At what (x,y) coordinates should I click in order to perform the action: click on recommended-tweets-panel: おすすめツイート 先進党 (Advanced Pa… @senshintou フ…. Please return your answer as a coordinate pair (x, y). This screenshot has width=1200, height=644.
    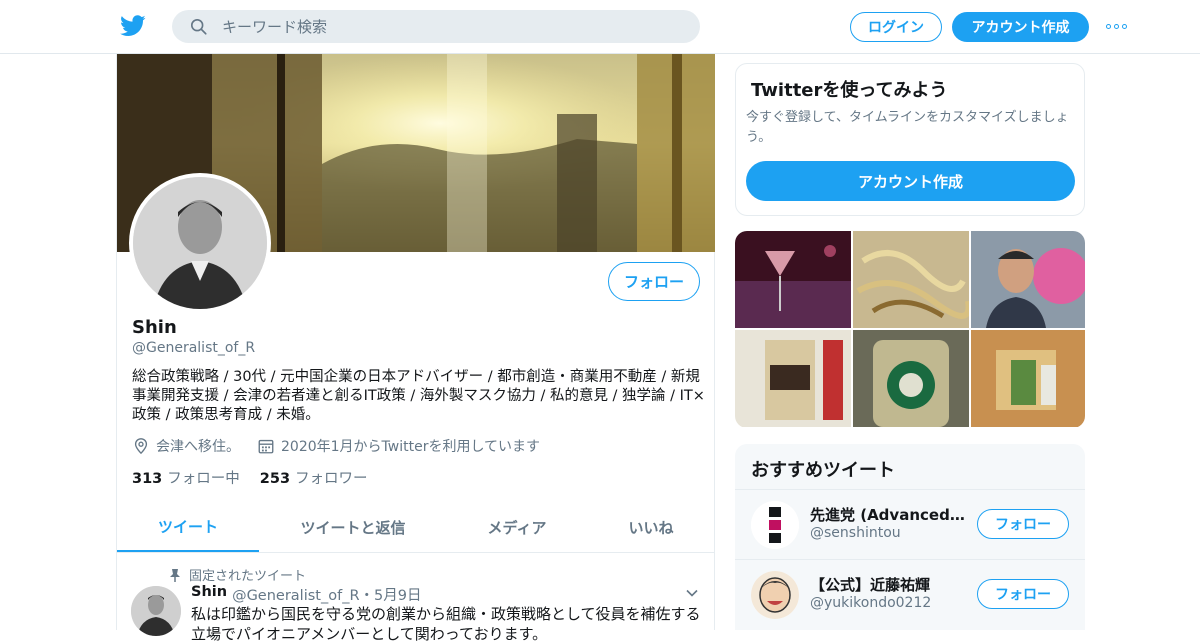
    Looking at the image, I should click on (910, 537).